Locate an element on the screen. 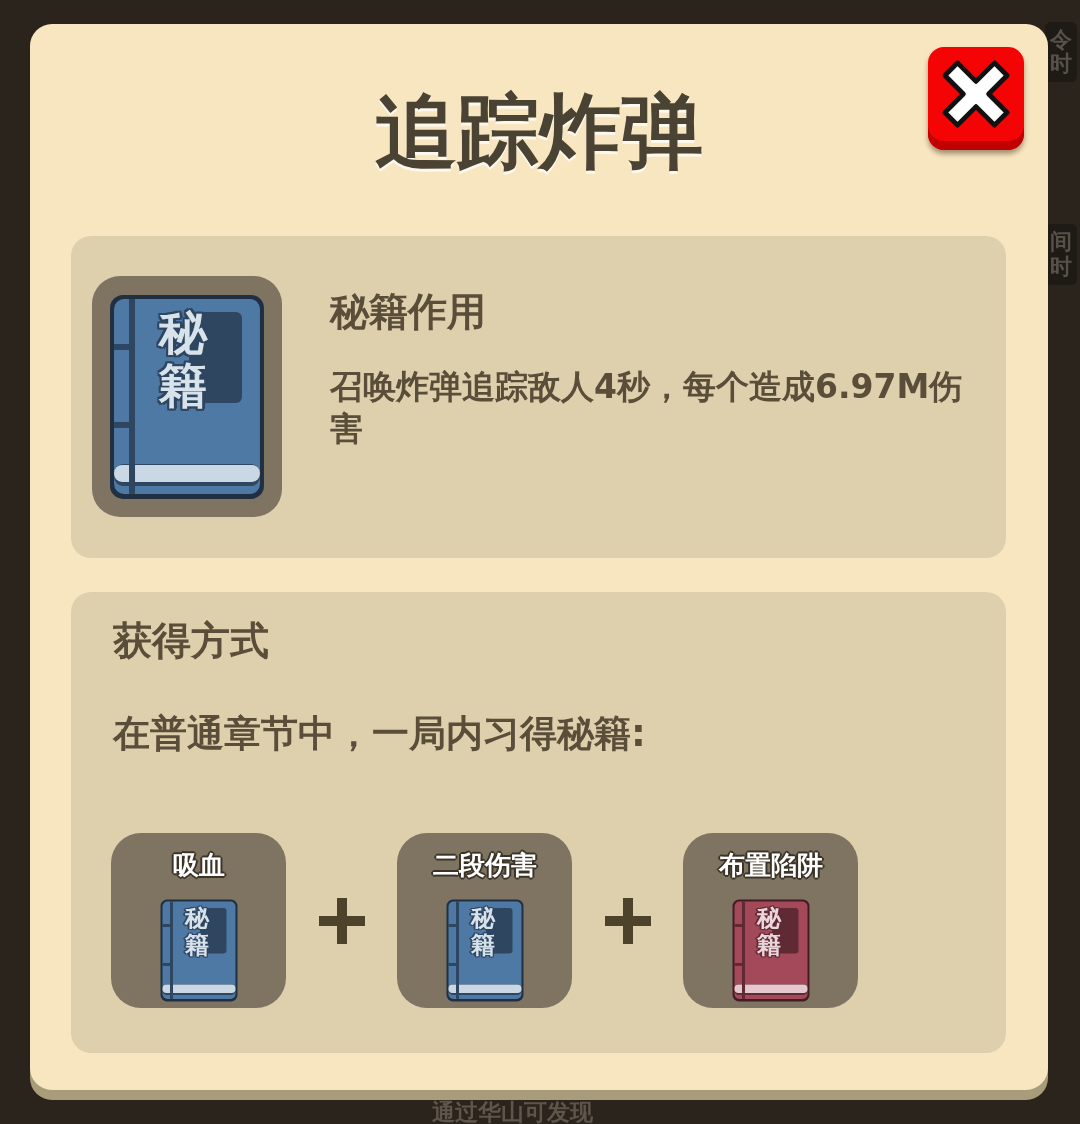  close-icon is located at coordinates (976, 94).